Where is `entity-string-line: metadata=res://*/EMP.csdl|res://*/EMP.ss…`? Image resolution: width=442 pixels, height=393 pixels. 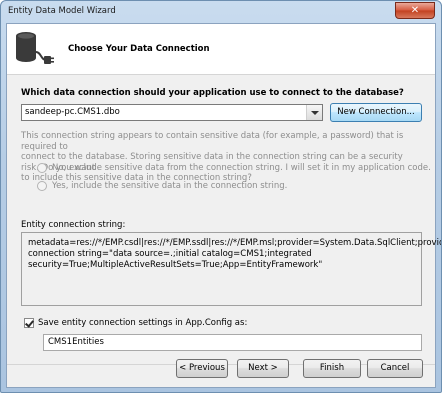
entity-string-line: metadata=res://*/EMP.csdl|res://*/EMP.ss… is located at coordinates (235, 243).